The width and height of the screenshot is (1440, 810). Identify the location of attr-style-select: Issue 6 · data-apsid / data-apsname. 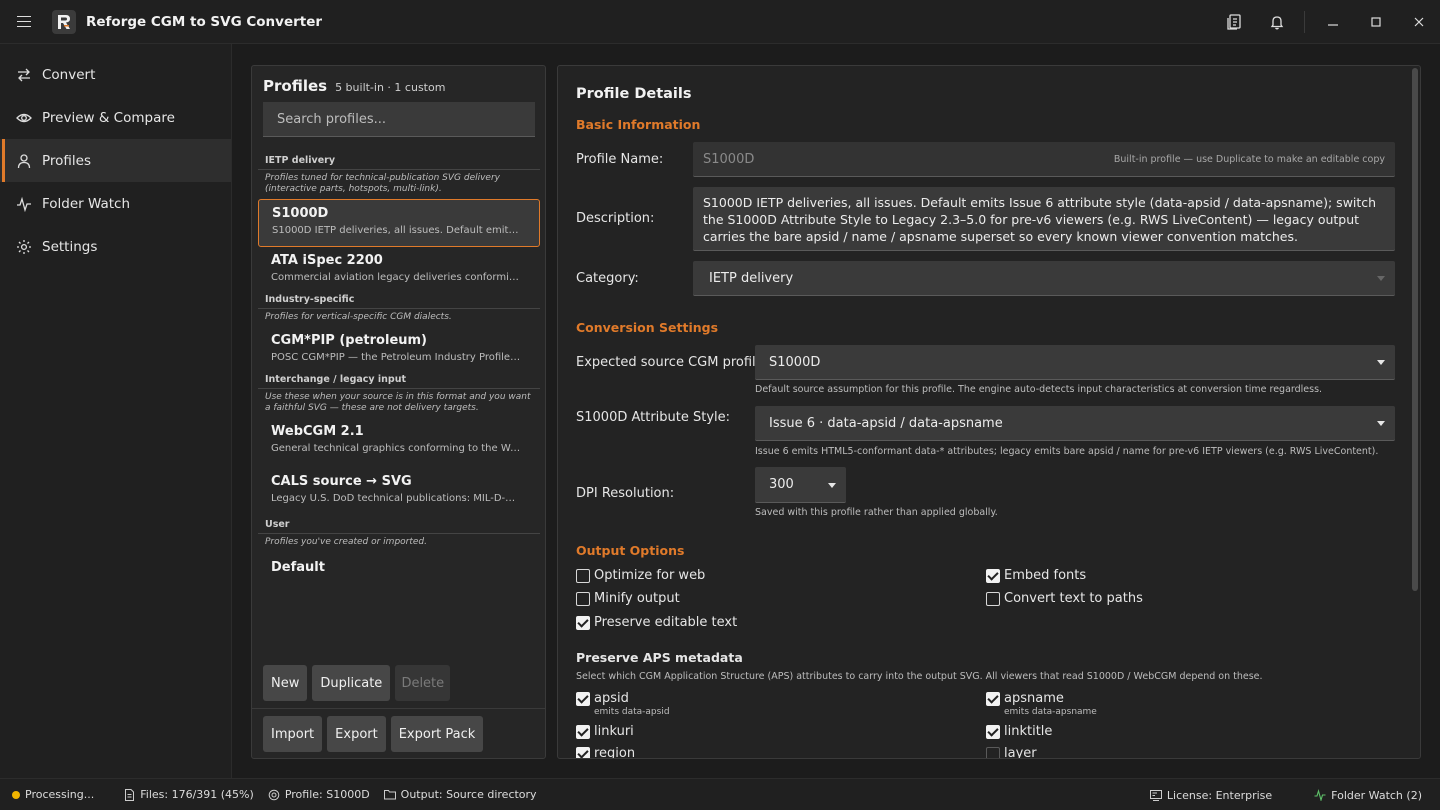
(1075, 423).